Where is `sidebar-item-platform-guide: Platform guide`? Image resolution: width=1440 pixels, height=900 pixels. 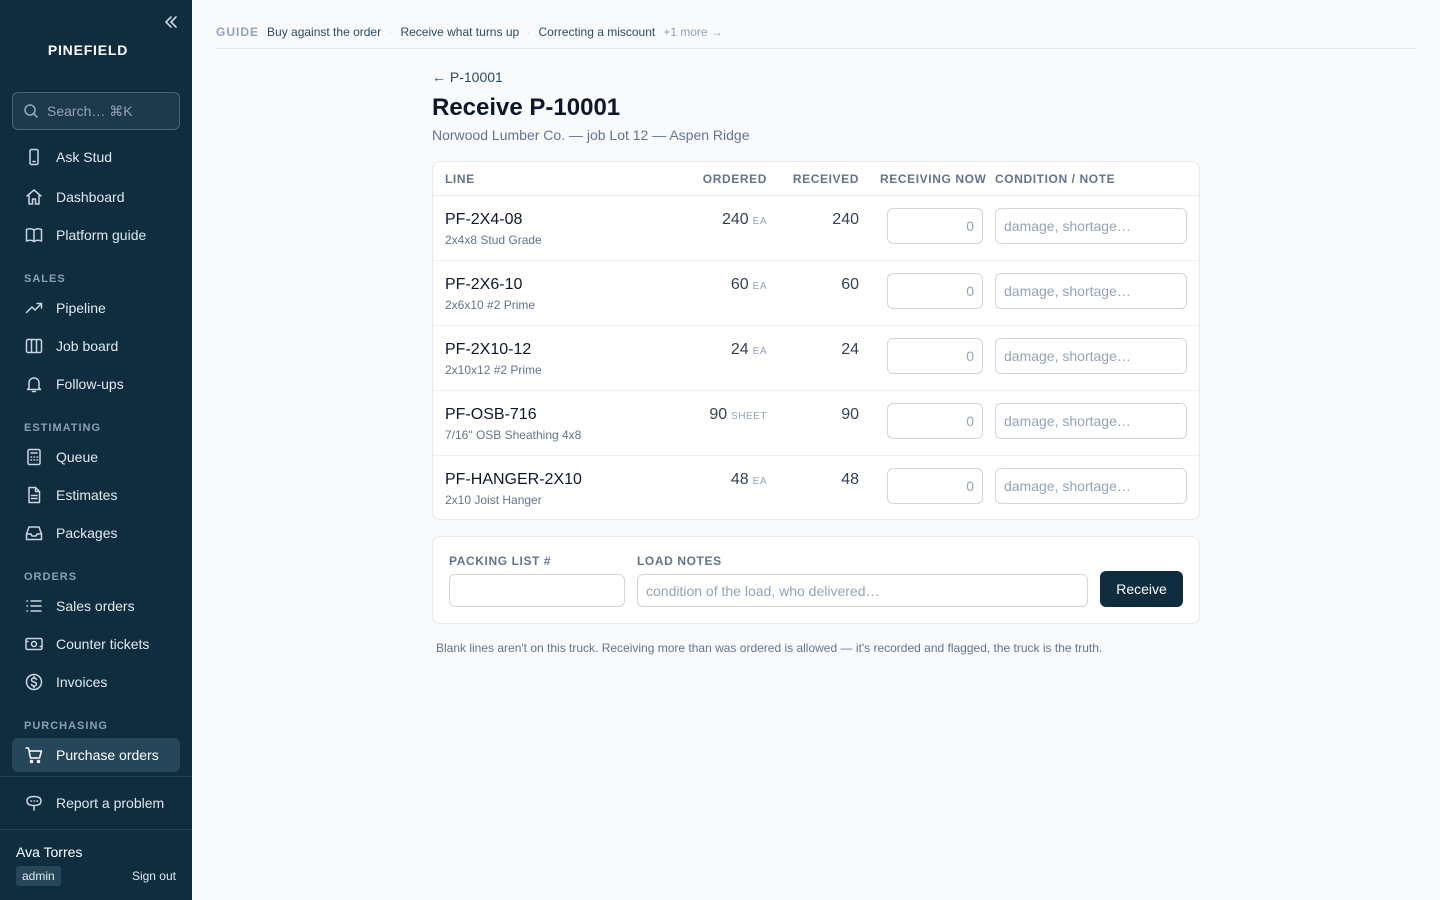 sidebar-item-platform-guide: Platform guide is located at coordinates (96, 235).